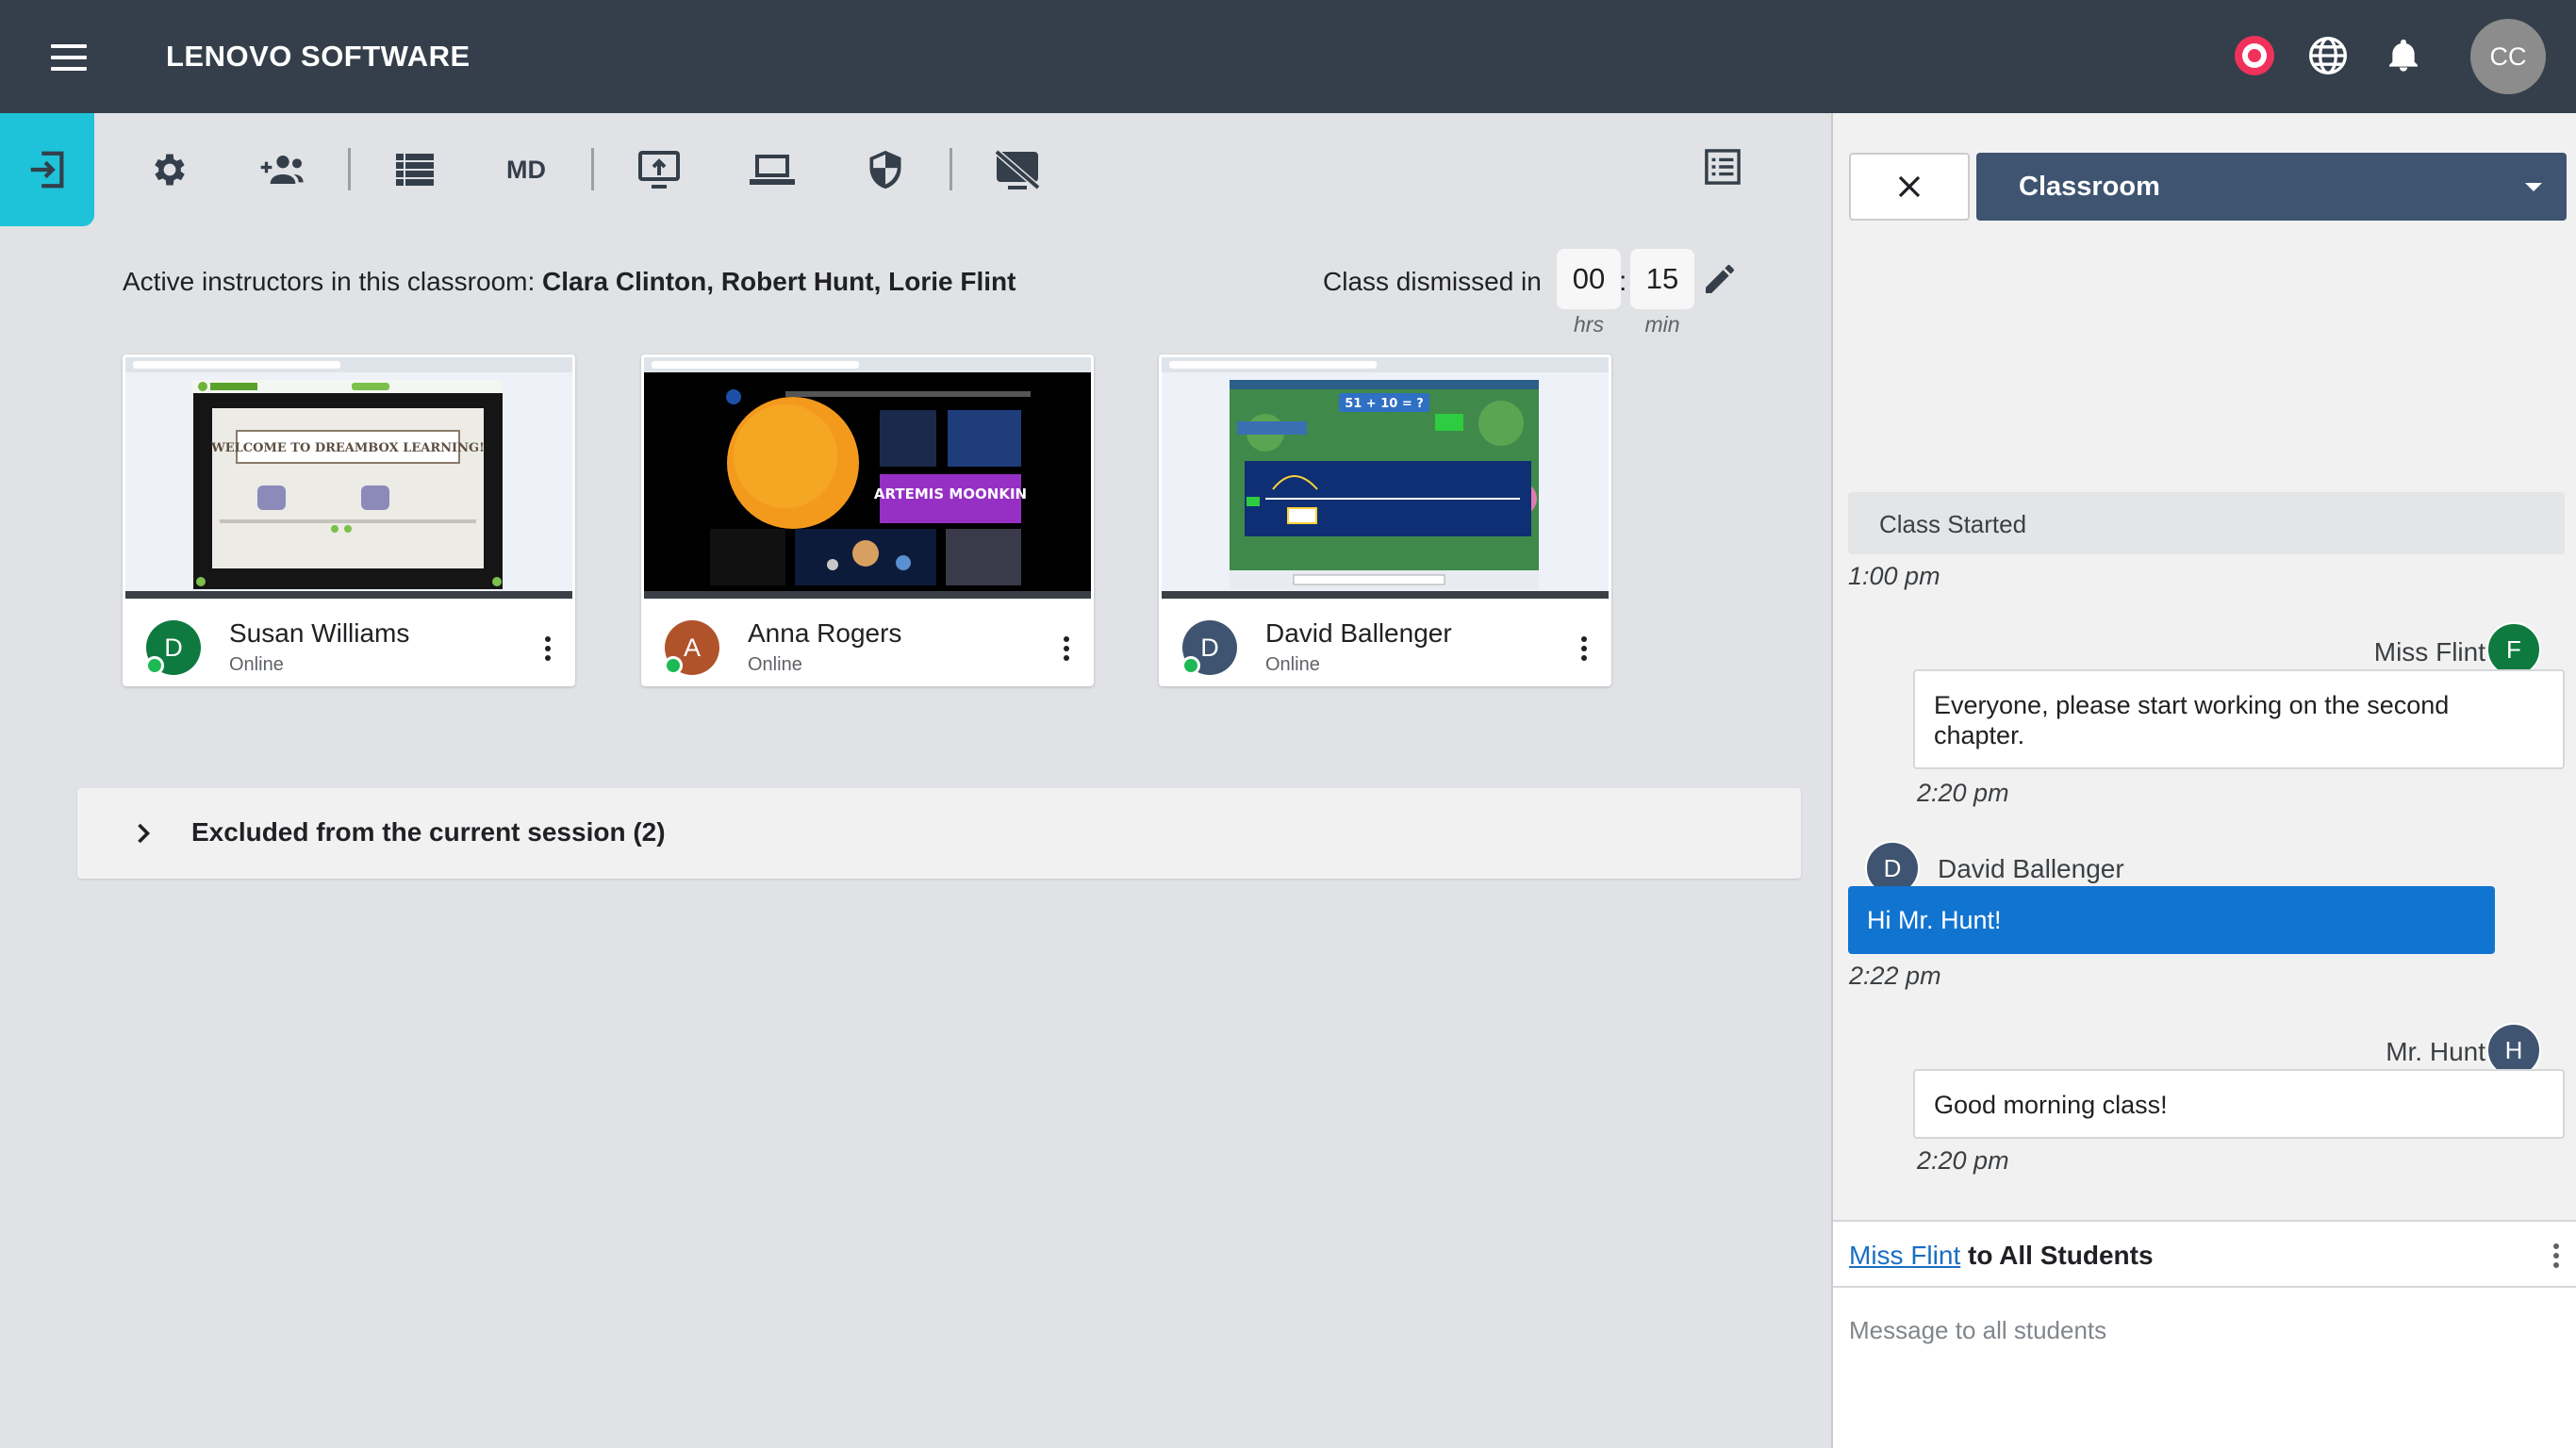  Describe the element at coordinates (1288, 56) in the screenshot. I see `top-bar: LENOVO SOFTWARE CC` at that location.